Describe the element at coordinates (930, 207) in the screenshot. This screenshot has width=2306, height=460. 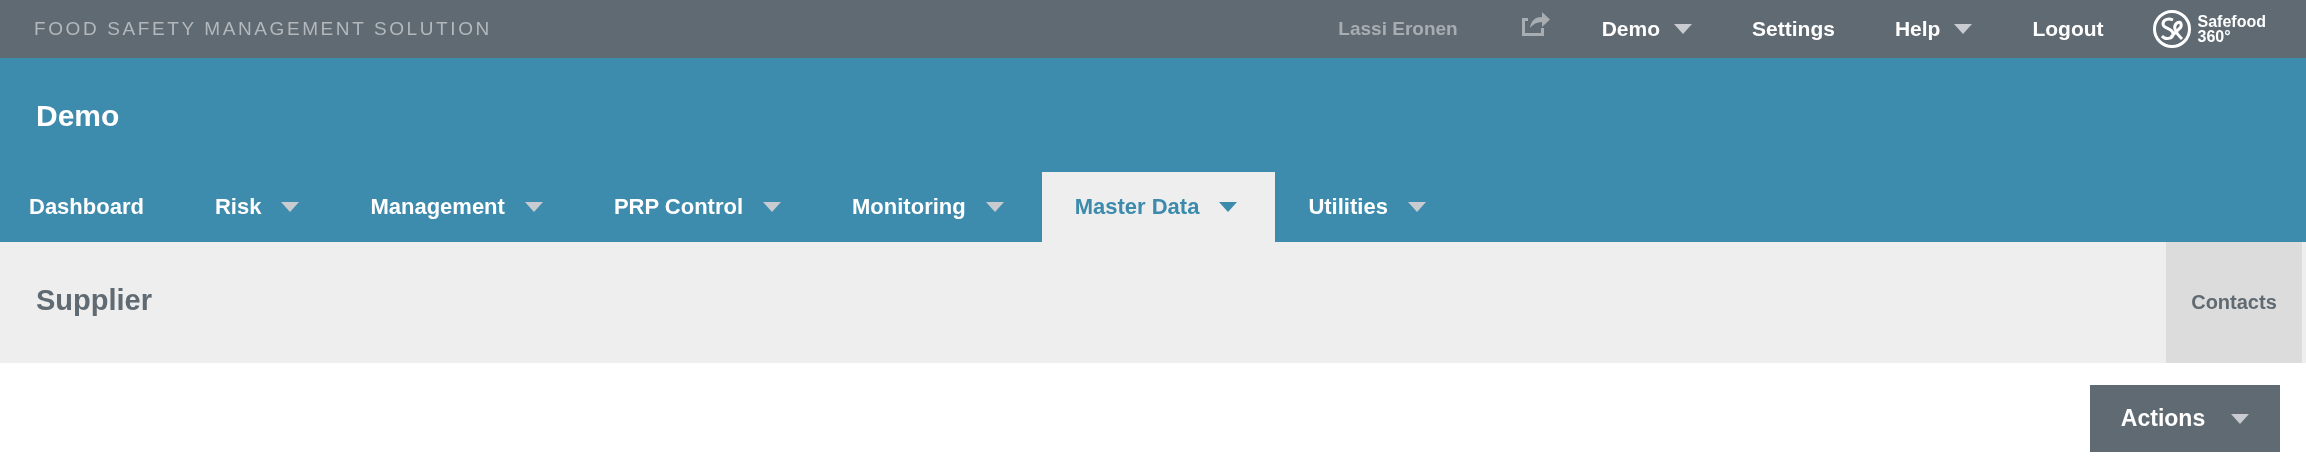
I see `nav-tab: Monitoring` at that location.